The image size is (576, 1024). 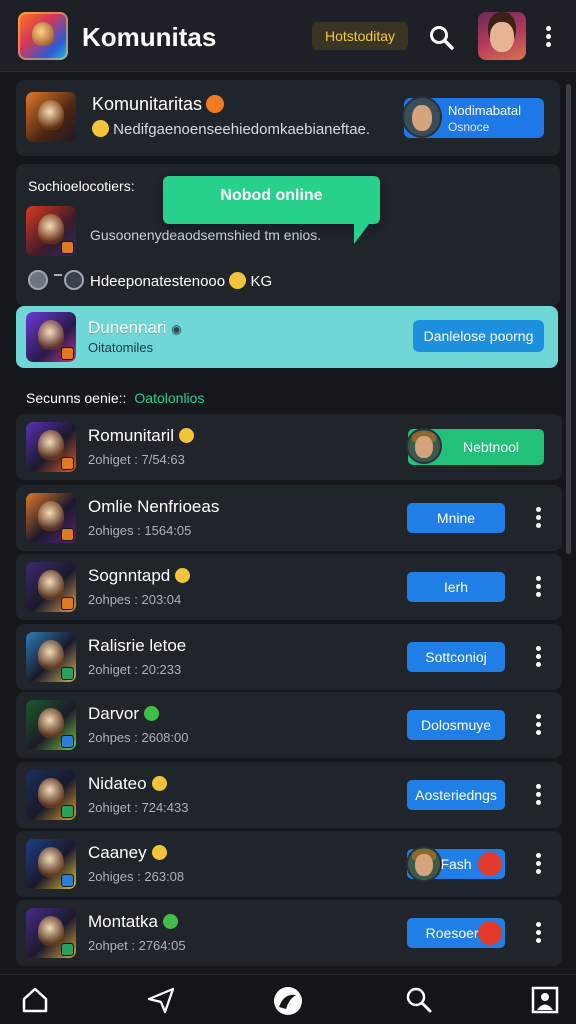 What do you see at coordinates (456, 795) in the screenshot?
I see `join-button: Aosteriedngs` at bounding box center [456, 795].